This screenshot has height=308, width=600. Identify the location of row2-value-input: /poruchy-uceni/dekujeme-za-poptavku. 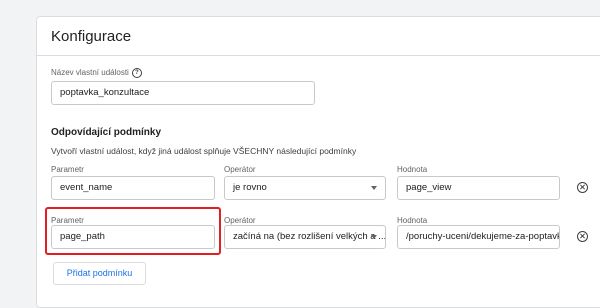
(478, 237).